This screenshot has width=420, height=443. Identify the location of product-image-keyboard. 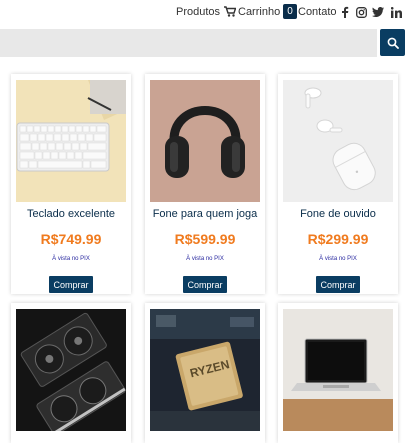
(71, 141).